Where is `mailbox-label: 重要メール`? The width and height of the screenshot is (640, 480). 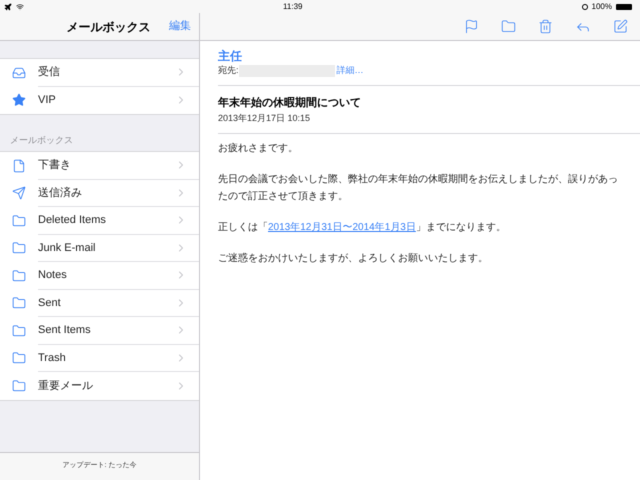 mailbox-label: 重要メール is located at coordinates (66, 386).